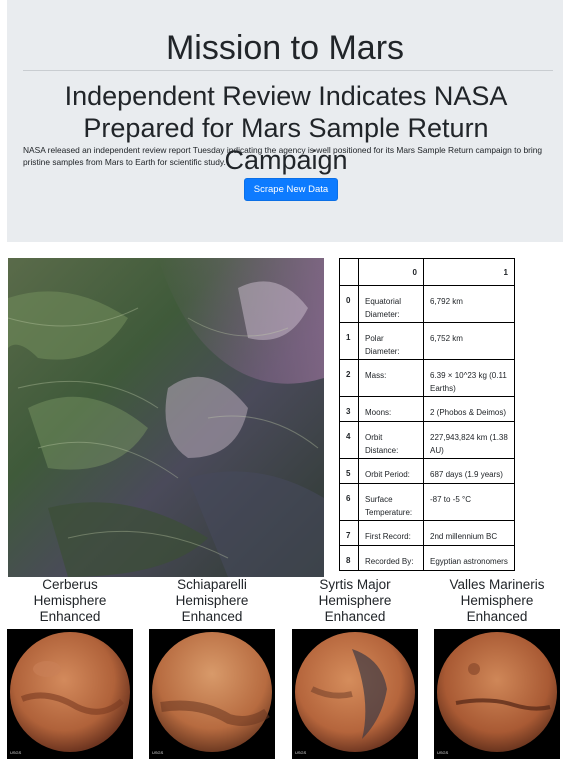  I want to click on table-row: 7 First Record: 2nd millennium BC, so click(427, 533).